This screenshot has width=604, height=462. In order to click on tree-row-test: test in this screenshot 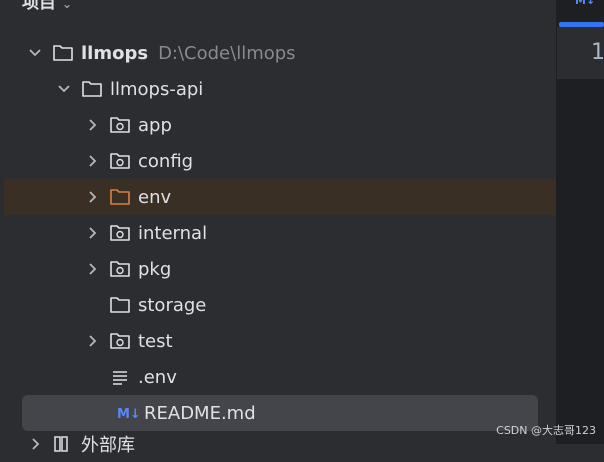, I will do `click(278, 341)`.